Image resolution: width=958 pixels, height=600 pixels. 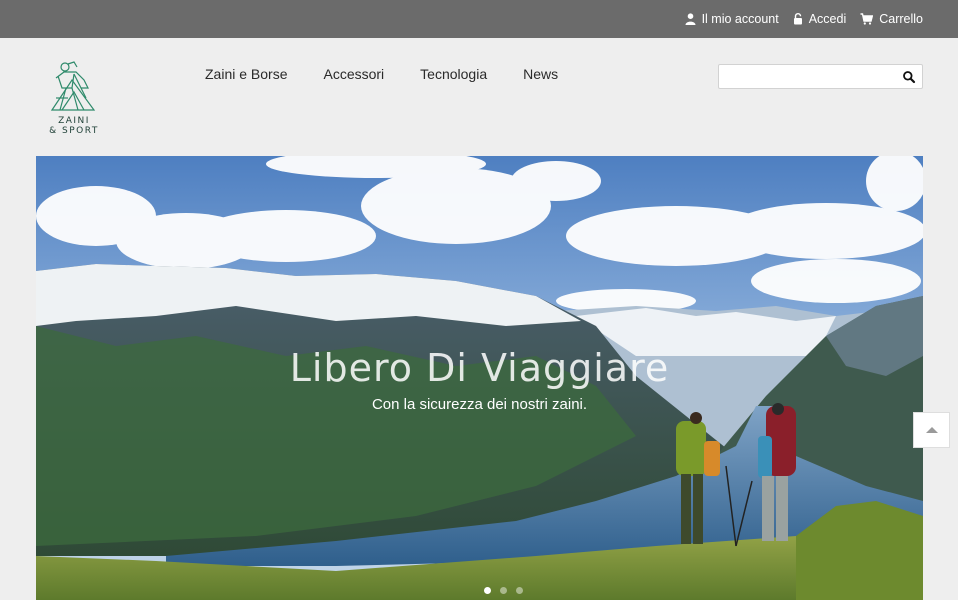 What do you see at coordinates (453, 74) in the screenshot?
I see `nav-item-tecnologia: Tecnologia` at bounding box center [453, 74].